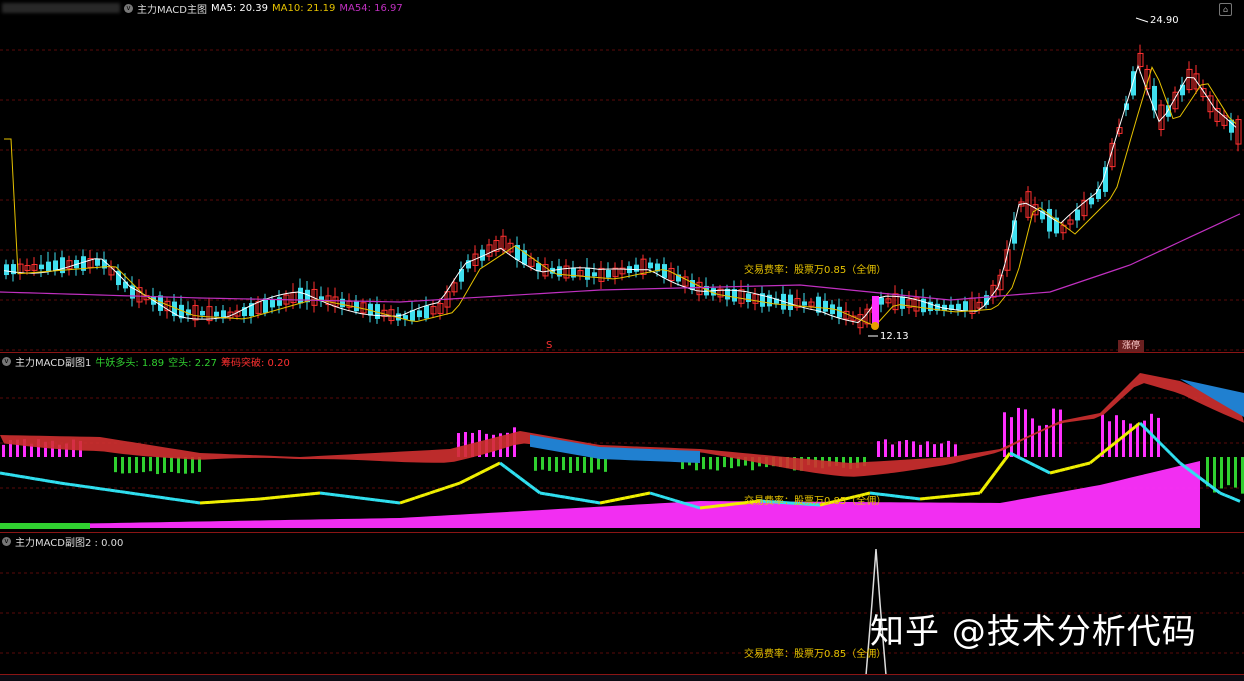  What do you see at coordinates (549, 345) in the screenshot?
I see `s-marker: S` at bounding box center [549, 345].